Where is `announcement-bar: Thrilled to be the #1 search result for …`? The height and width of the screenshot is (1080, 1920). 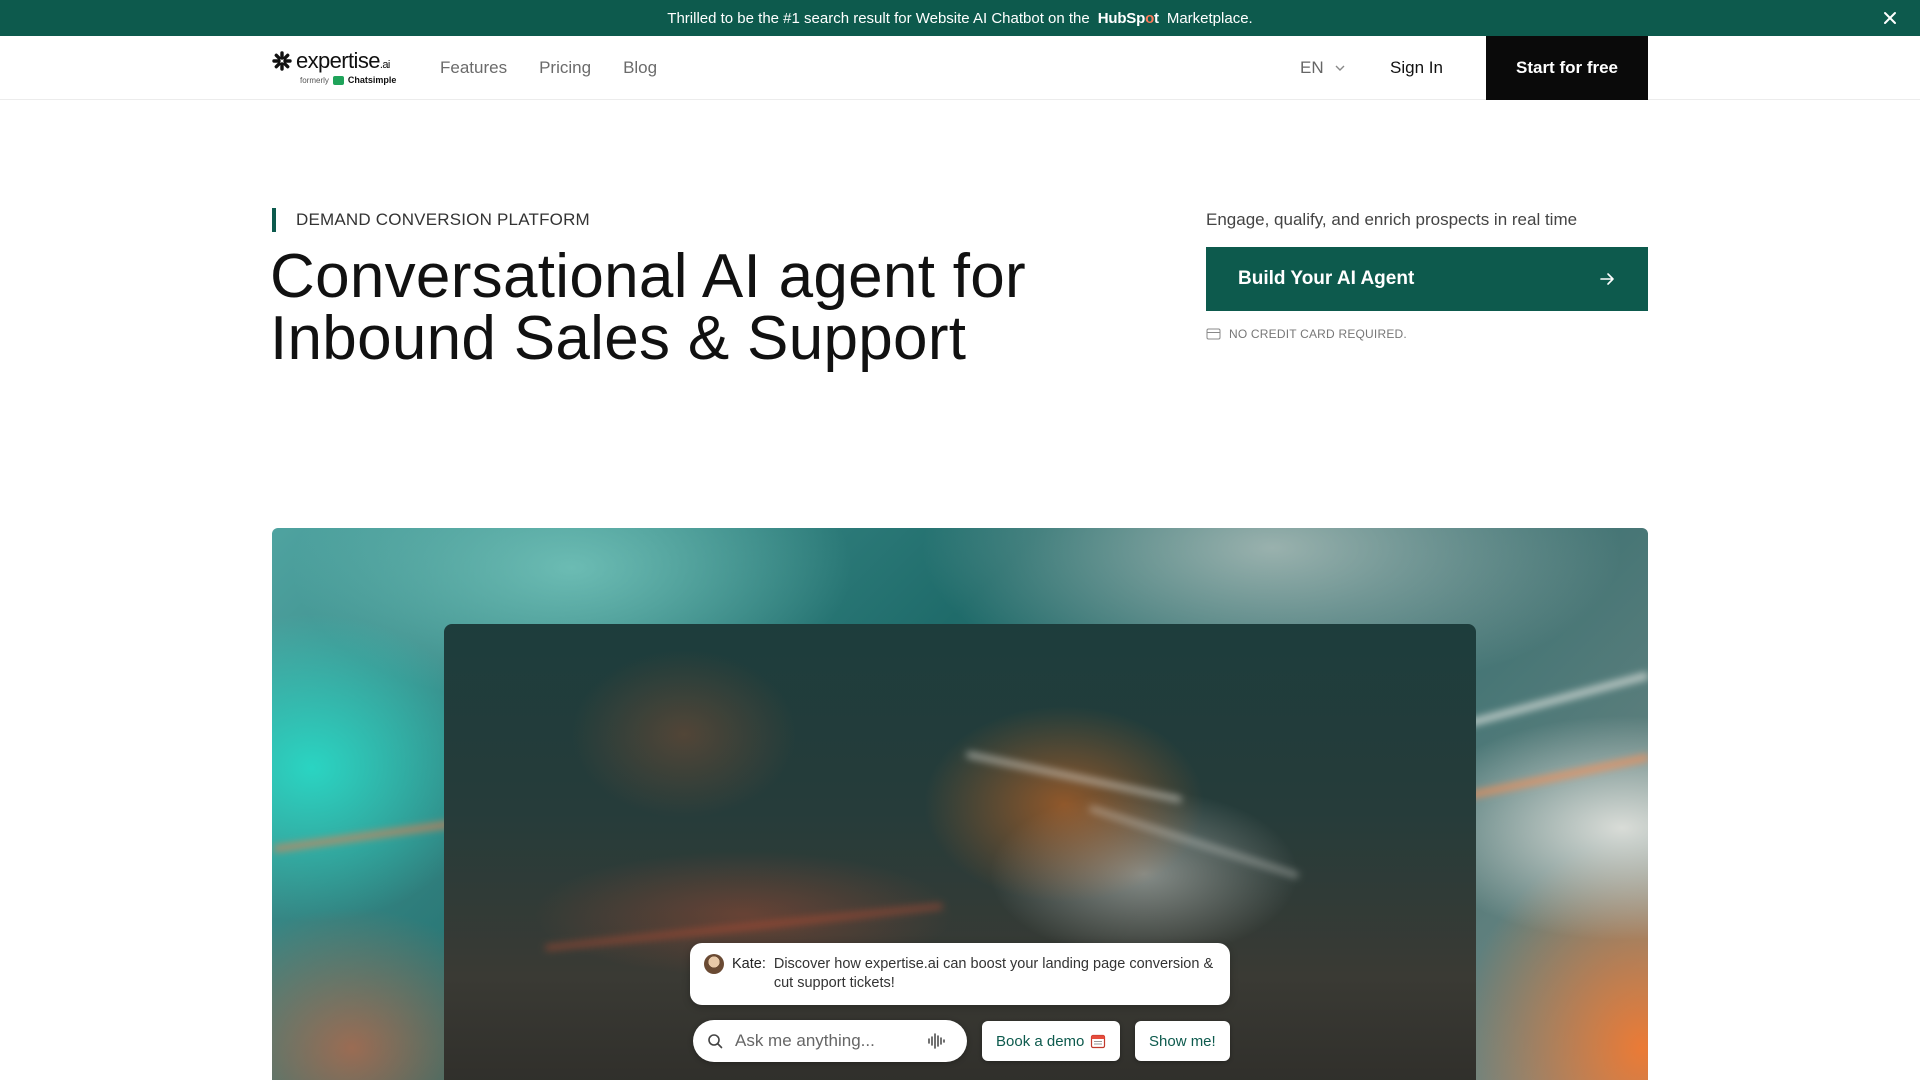
announcement-bar: Thrilled to be the #1 search result for … is located at coordinates (960, 18).